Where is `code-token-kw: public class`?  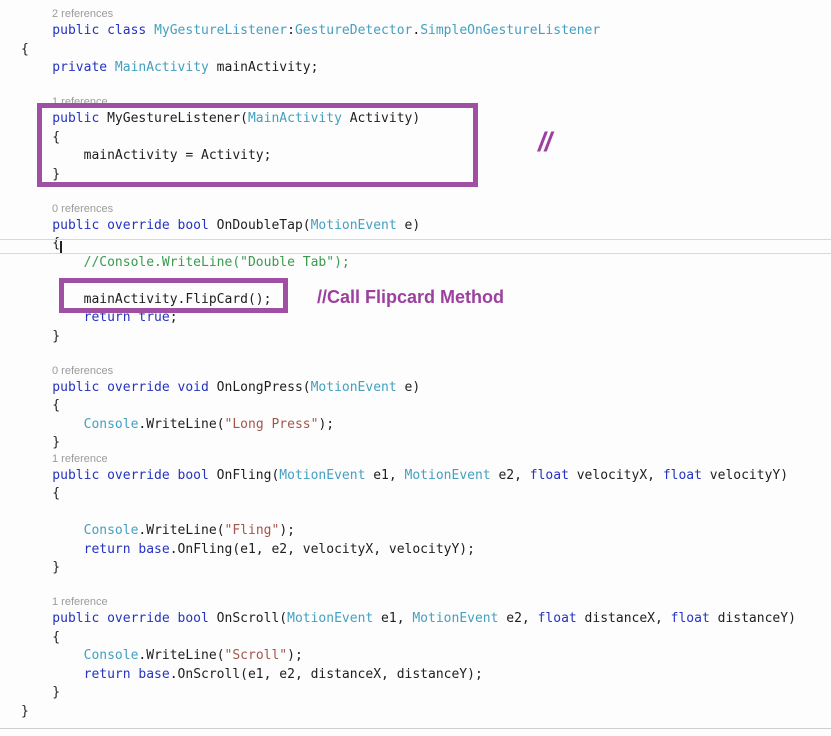
code-token-kw: public class is located at coordinates (88, 30).